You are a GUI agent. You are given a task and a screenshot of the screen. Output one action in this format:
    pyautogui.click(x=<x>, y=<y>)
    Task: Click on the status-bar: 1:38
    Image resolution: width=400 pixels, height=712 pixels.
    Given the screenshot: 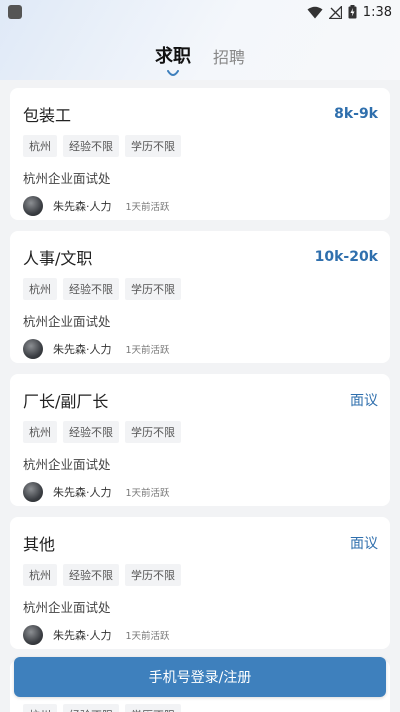 What is the action you would take?
    pyautogui.click(x=200, y=12)
    